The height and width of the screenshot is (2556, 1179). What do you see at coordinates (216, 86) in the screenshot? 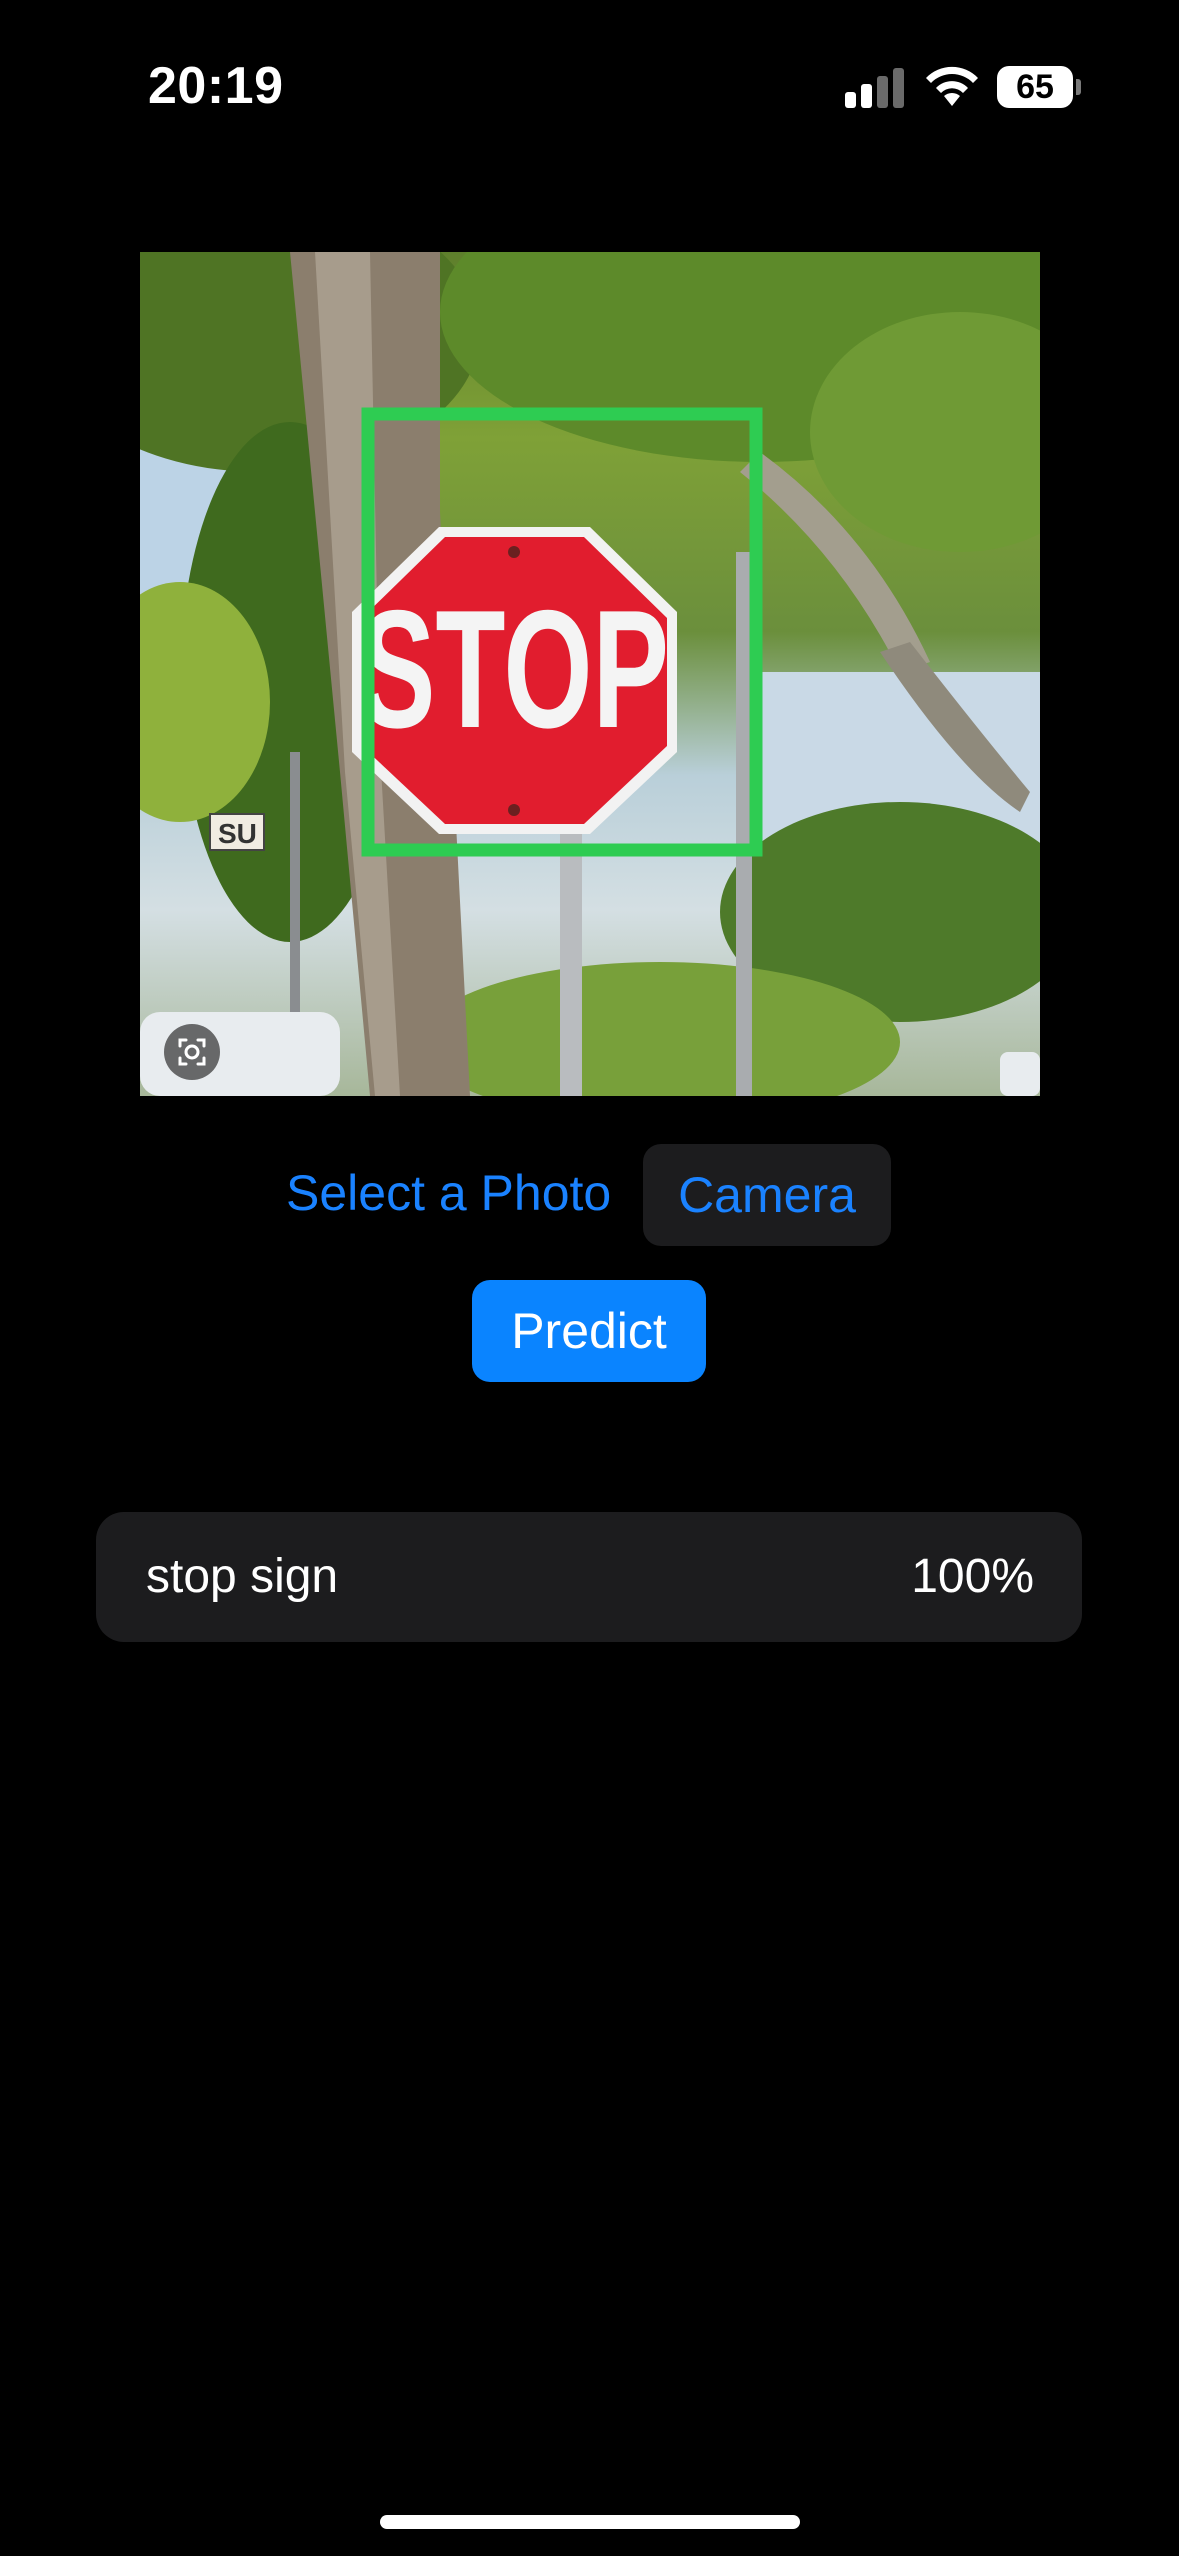
I see `status-time: 20:19` at bounding box center [216, 86].